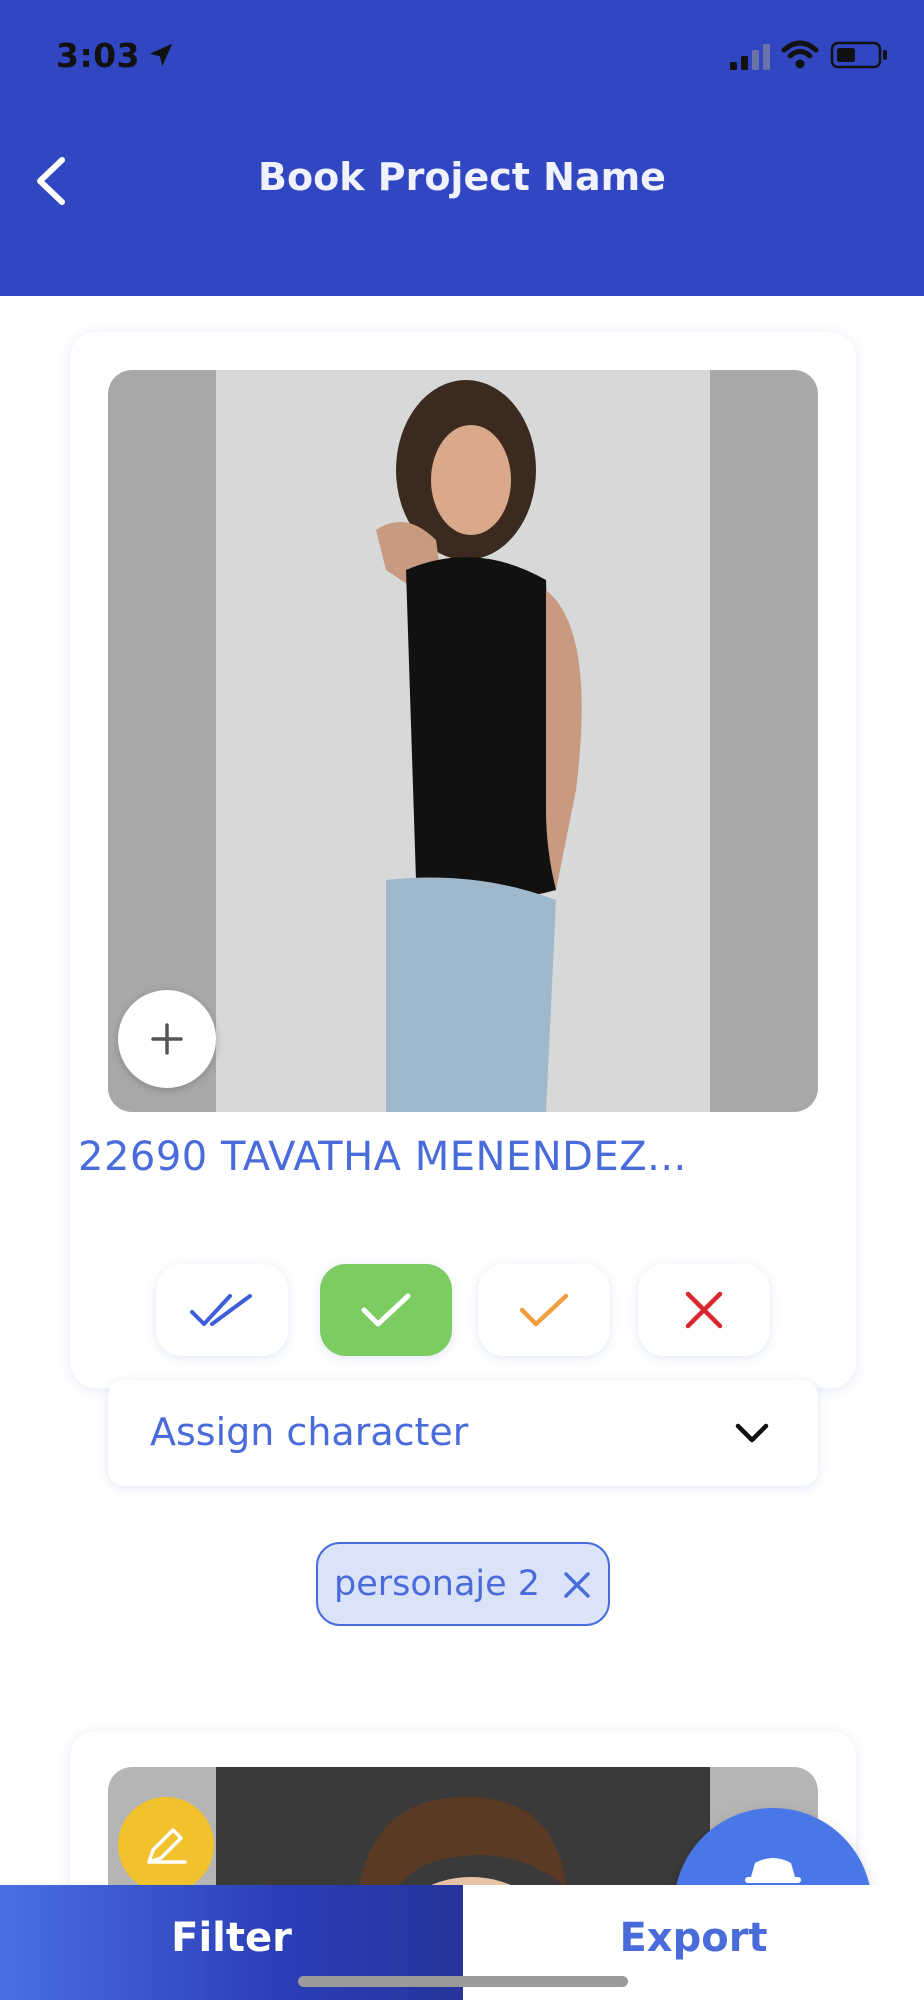 The height and width of the screenshot is (2000, 924). I want to click on plus-icon, so click(167, 1039).